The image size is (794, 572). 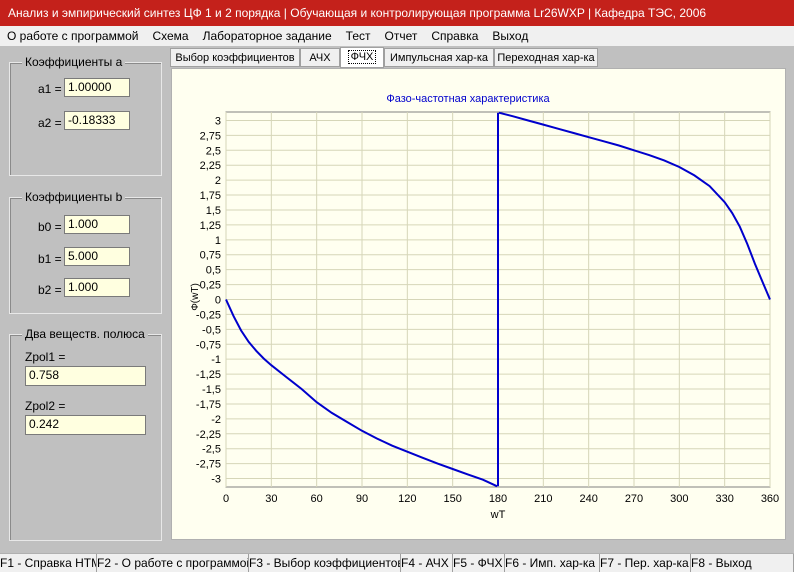 I want to click on b2-label: b2 =, so click(x=50, y=290).